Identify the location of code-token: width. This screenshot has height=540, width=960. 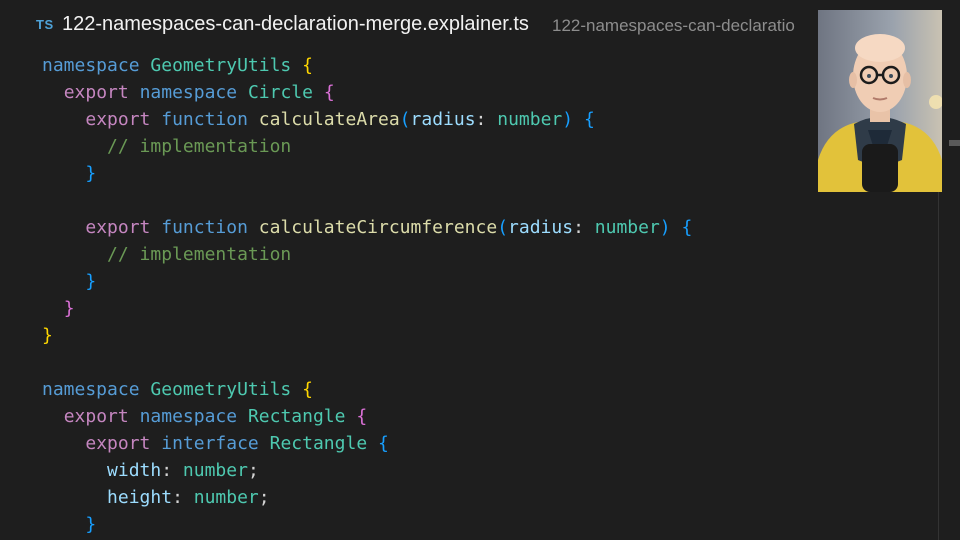
(134, 470).